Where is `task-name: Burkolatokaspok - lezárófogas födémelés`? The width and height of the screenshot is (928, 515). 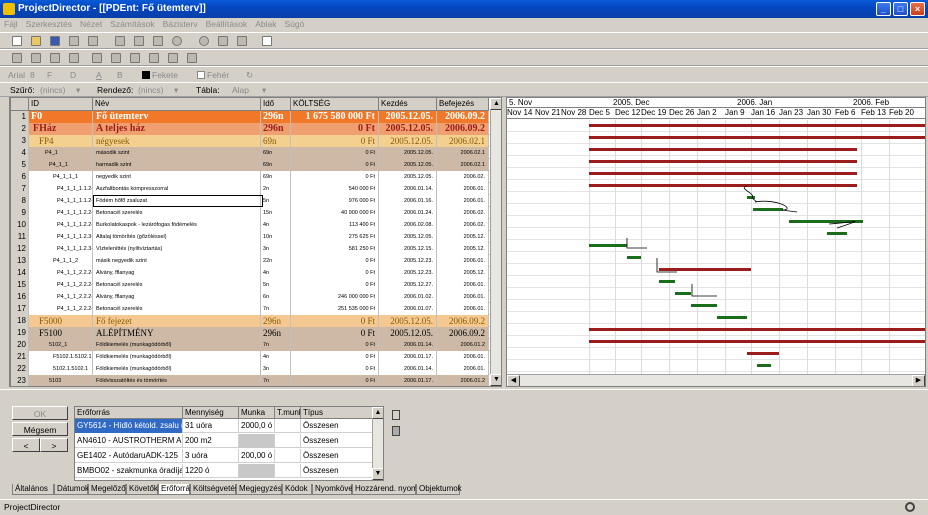 task-name: Burkolatokaspok - lezárófogas födémelés is located at coordinates (177, 225).